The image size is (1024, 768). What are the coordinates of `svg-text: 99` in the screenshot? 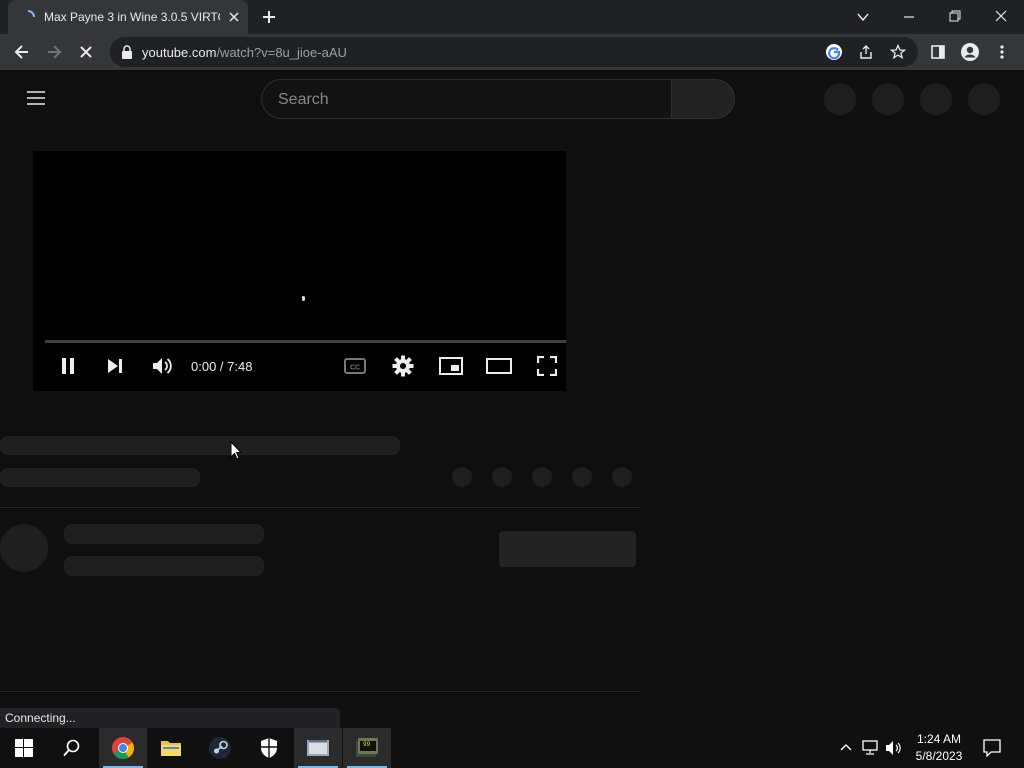 It's located at (367, 744).